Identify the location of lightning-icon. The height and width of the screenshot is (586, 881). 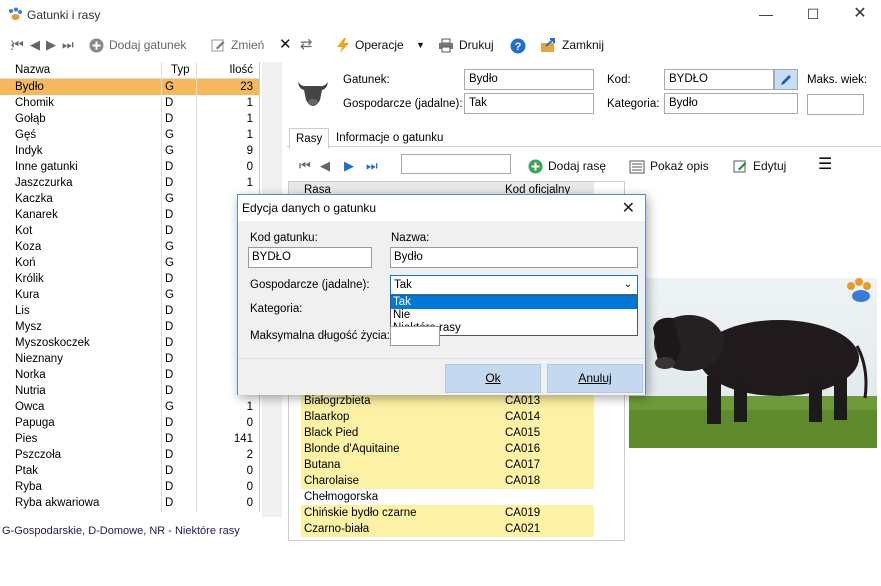
(343, 46).